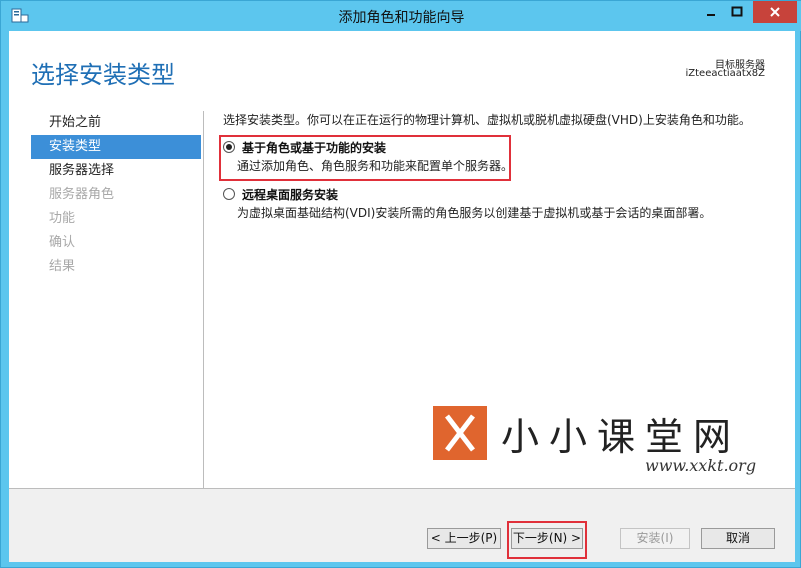 This screenshot has height=568, width=801. I want to click on wizard-steps-nav: 开始之前 安装类型 服务器选择 服务器角色 功能 确认 结果, so click(116, 195).